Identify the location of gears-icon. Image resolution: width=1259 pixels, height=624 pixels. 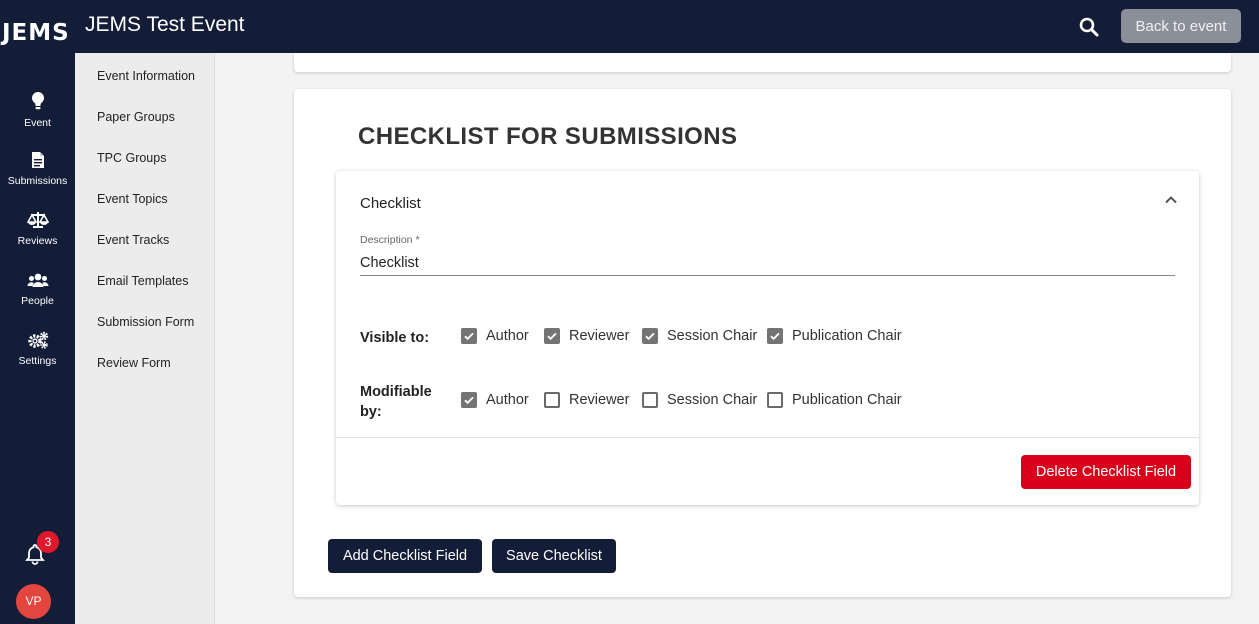
(37, 340).